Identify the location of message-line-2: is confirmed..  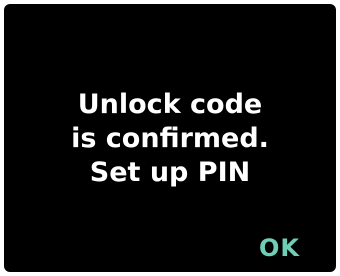
(170, 138).